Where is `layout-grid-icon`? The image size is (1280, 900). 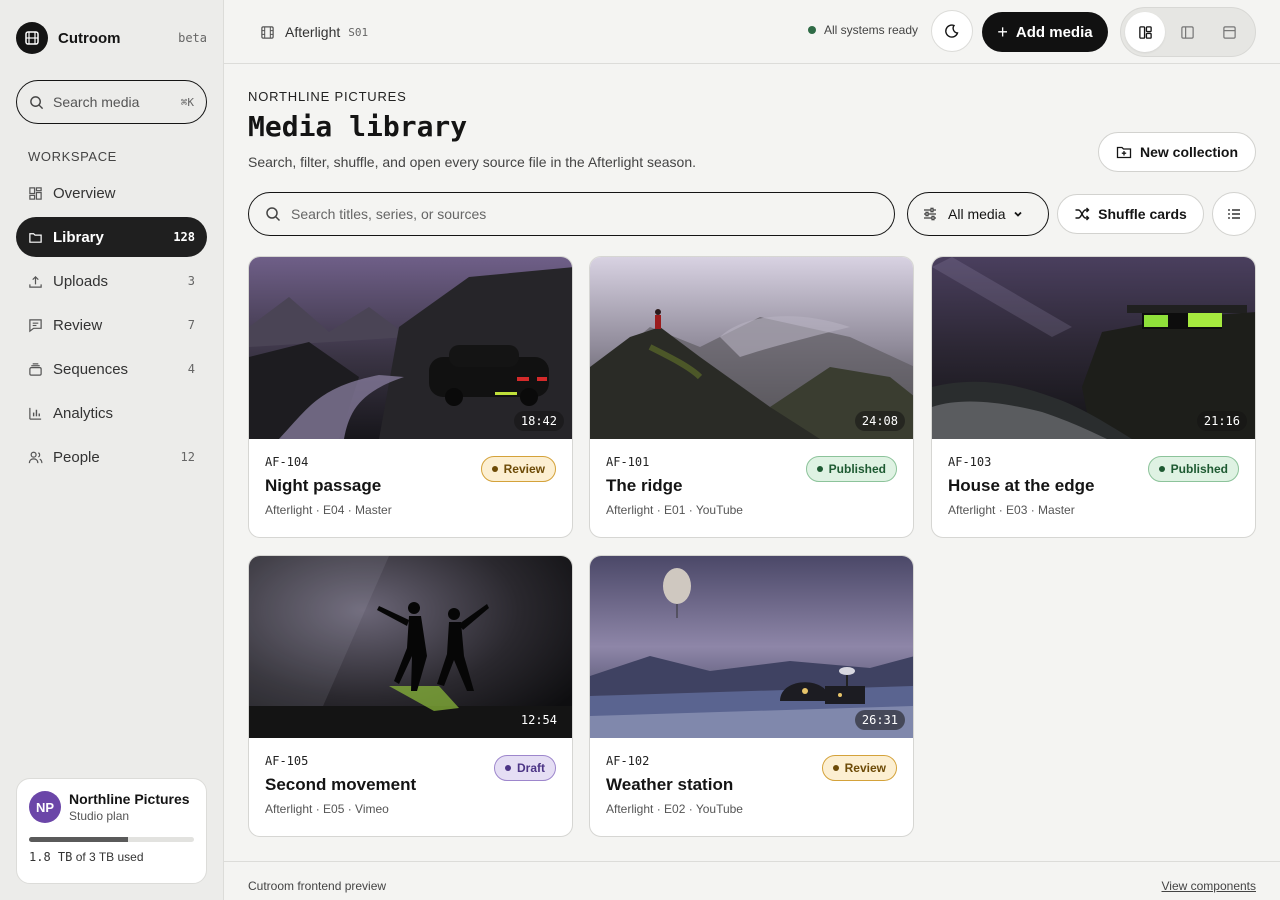 layout-grid-icon is located at coordinates (1145, 32).